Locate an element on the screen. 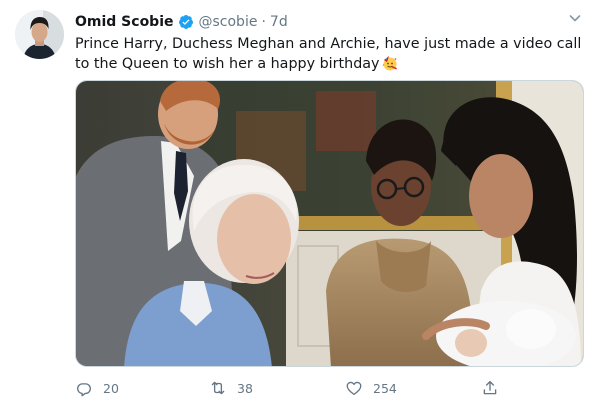 This screenshot has width=598, height=408. user-handle: @scobie is located at coordinates (228, 22).